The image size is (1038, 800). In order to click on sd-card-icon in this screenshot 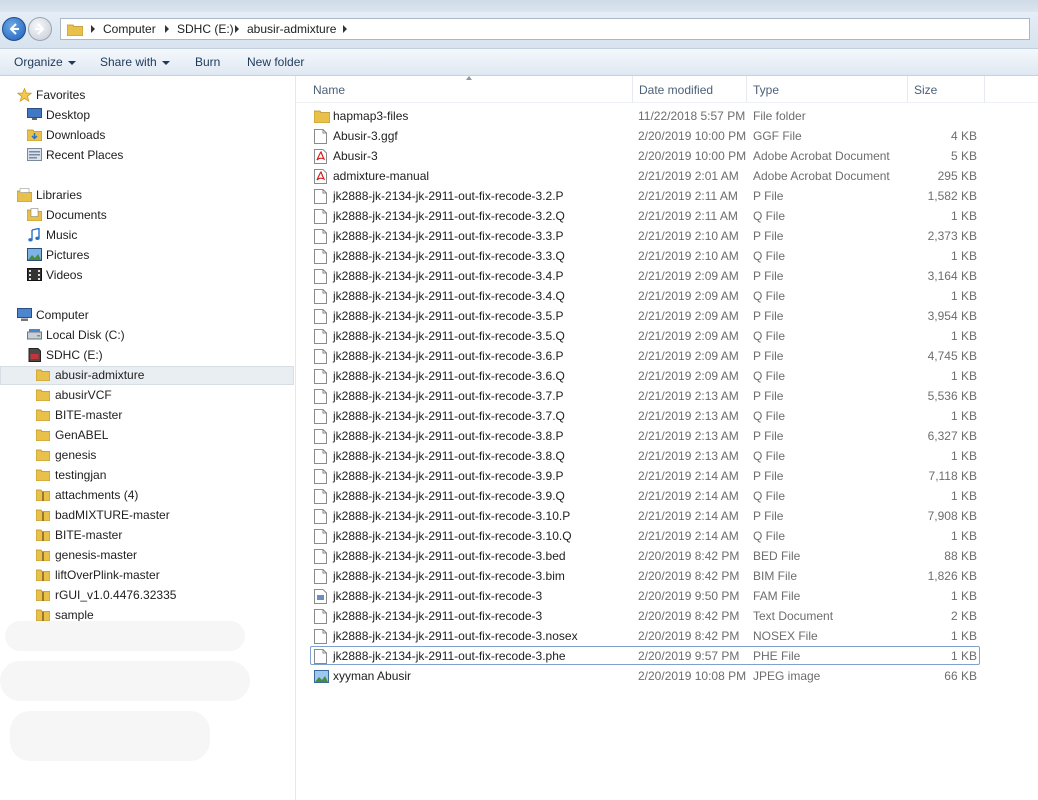, I will do `click(34, 355)`.